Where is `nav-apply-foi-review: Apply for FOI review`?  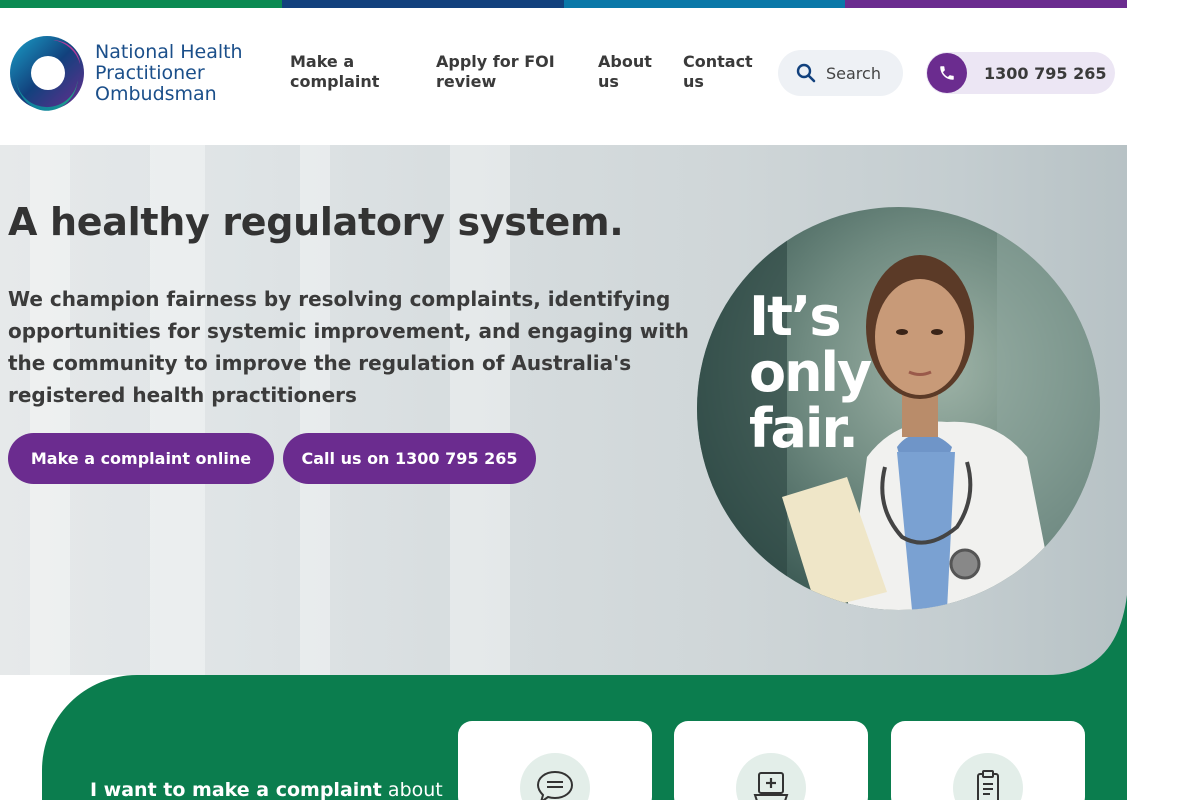 nav-apply-foi-review: Apply for FOI review is located at coordinates (495, 72).